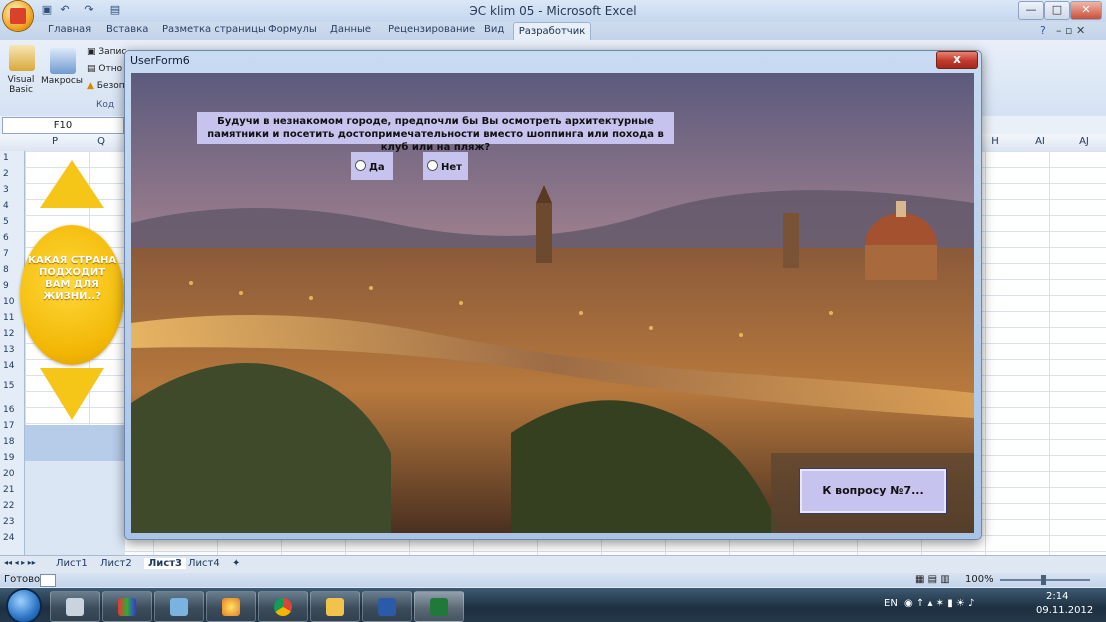  I want to click on books-icon, so click(127, 607).